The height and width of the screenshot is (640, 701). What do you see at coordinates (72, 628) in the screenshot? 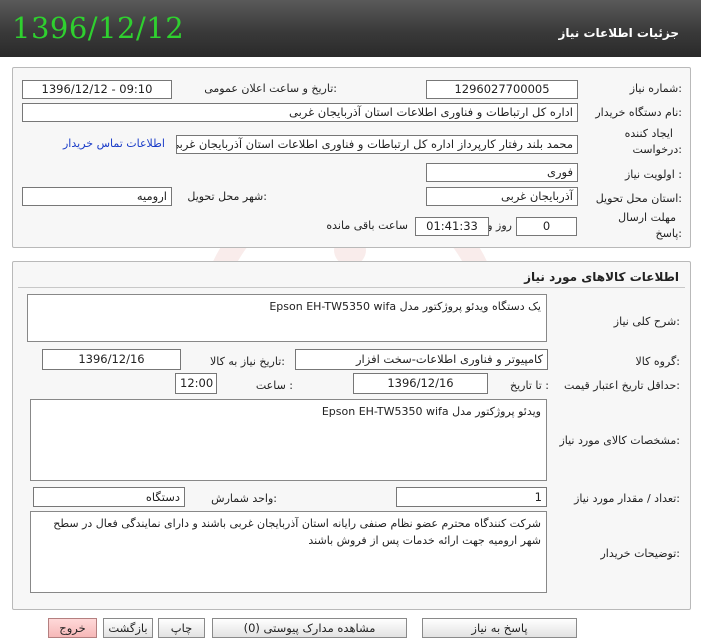
I see `exit-button: خروج` at bounding box center [72, 628].